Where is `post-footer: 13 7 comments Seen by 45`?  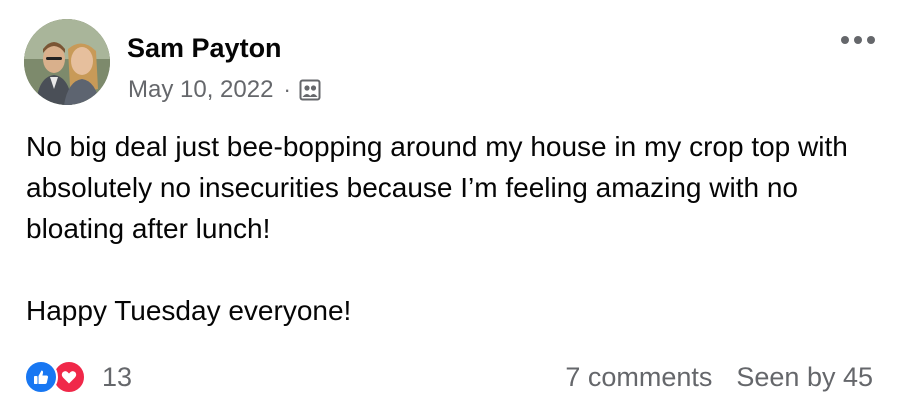 post-footer: 13 7 comments Seen by 45 is located at coordinates (448, 377).